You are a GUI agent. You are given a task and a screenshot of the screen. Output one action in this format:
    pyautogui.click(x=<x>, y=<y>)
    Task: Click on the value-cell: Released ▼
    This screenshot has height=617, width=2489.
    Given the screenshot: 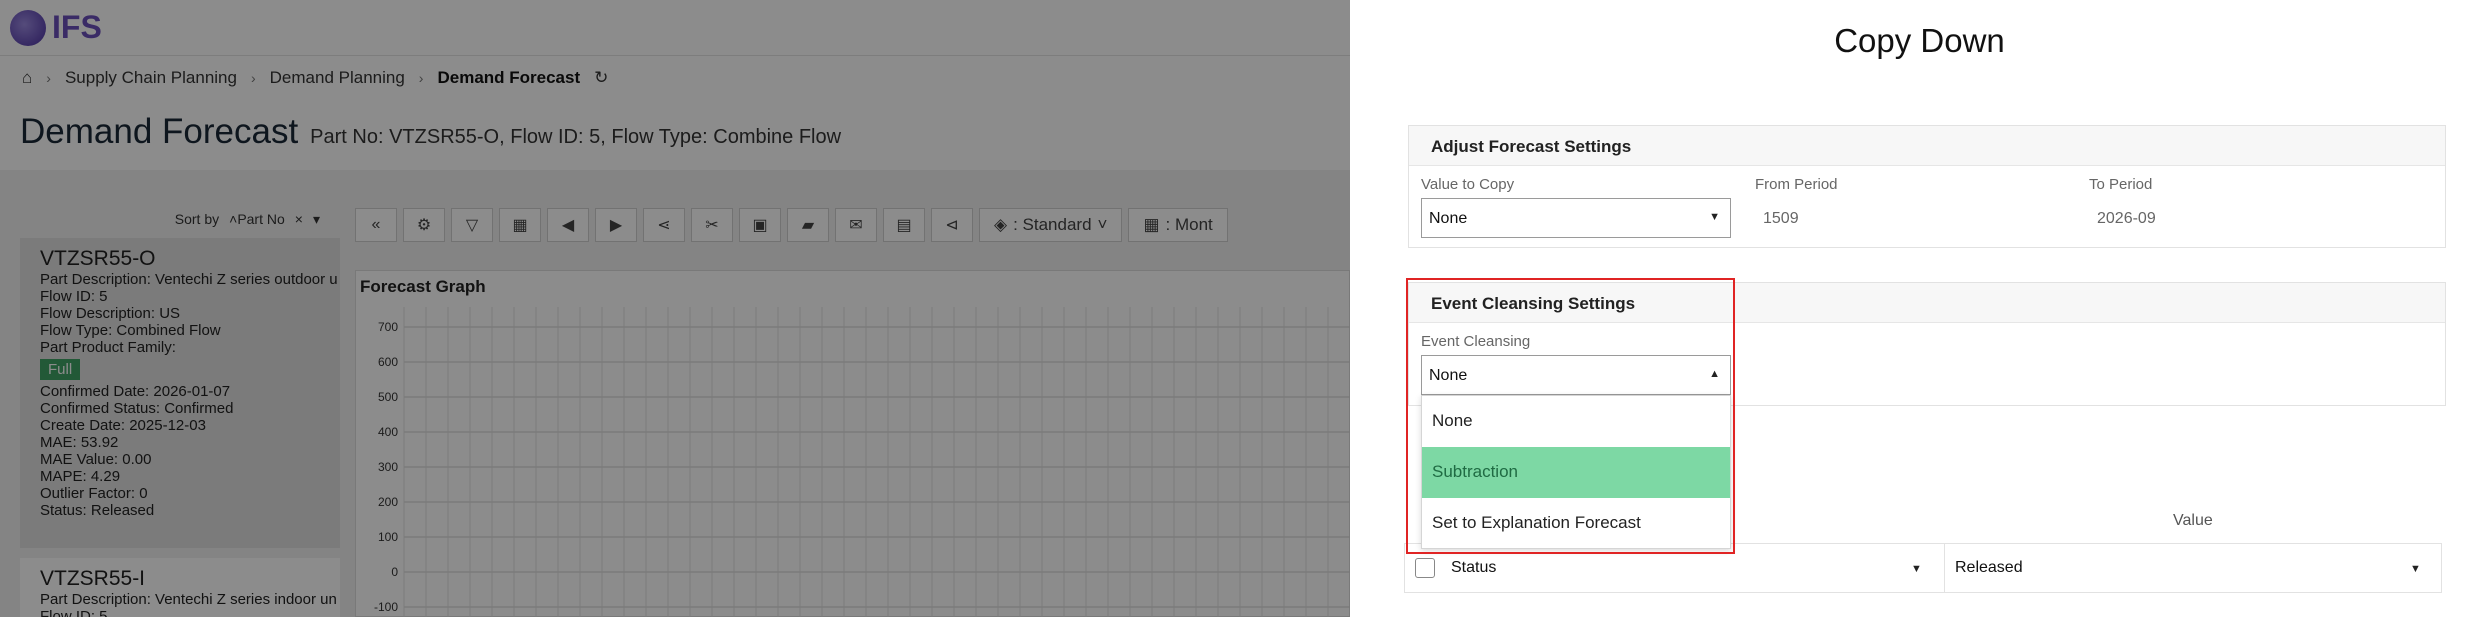 What is the action you would take?
    pyautogui.click(x=2195, y=568)
    